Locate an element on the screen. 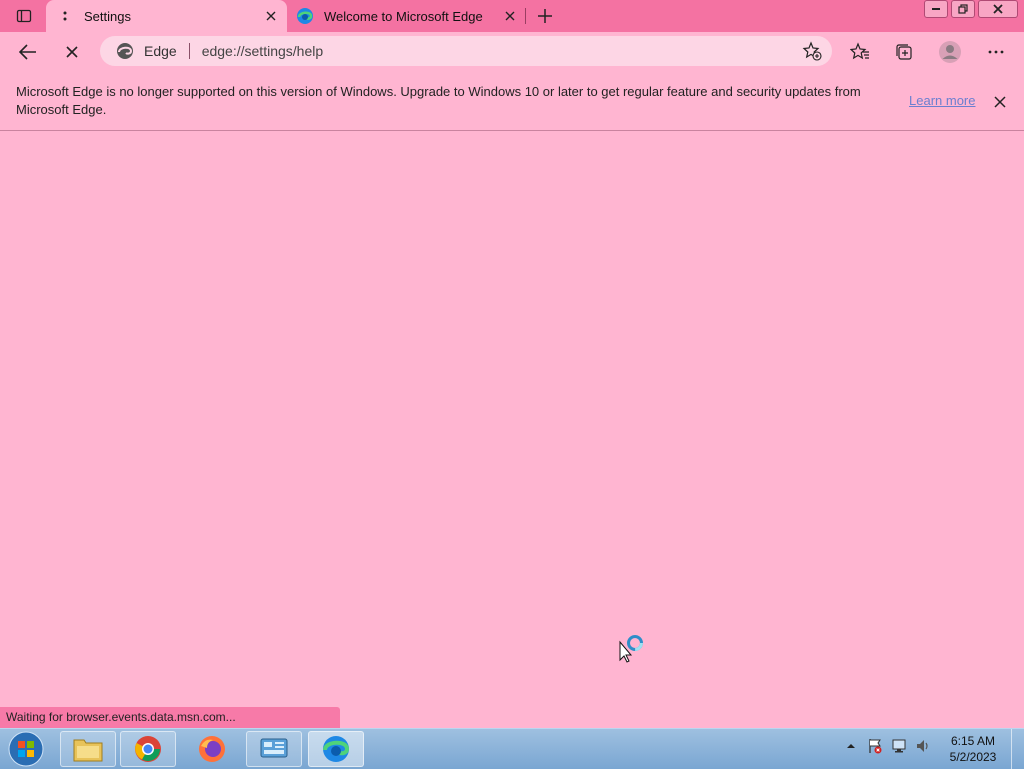 The image size is (1024, 769). browser-toolbar: Edge edge://settings/help is located at coordinates (512, 52).